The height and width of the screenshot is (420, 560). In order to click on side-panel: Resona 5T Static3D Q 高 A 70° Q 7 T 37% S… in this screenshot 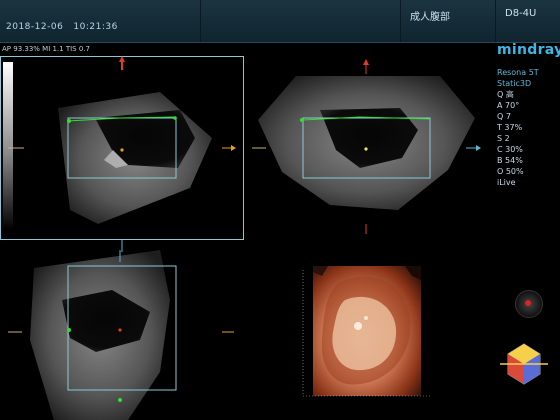, I will do `click(518, 127)`.